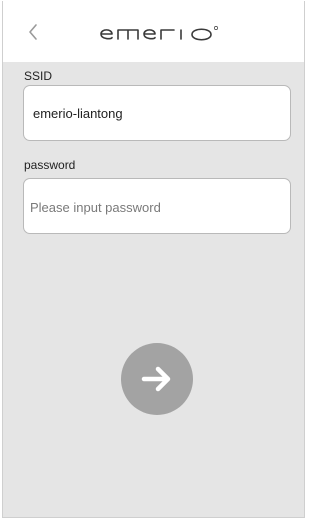 The width and height of the screenshot is (320, 519). What do you see at coordinates (78, 113) in the screenshot?
I see `ssid-value: emerio-liantong` at bounding box center [78, 113].